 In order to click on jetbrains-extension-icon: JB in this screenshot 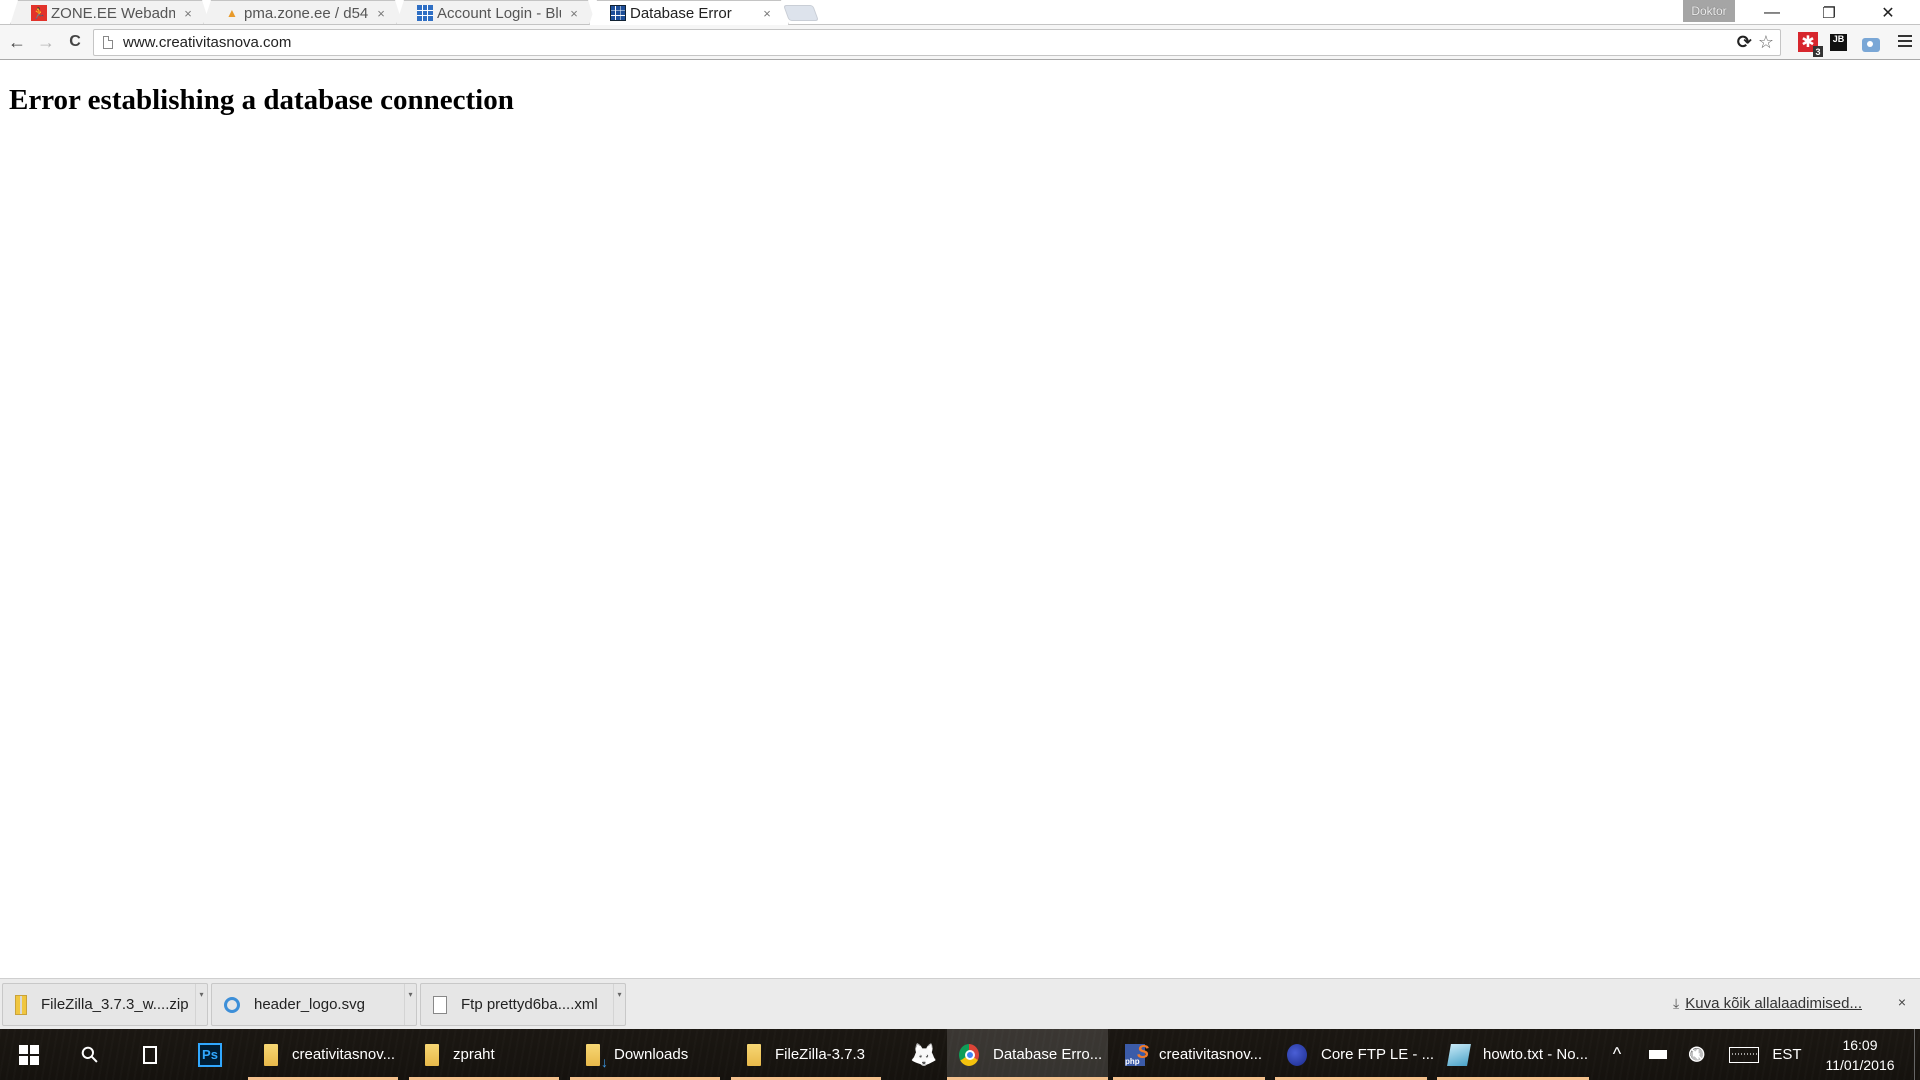, I will do `click(1838, 42)`.